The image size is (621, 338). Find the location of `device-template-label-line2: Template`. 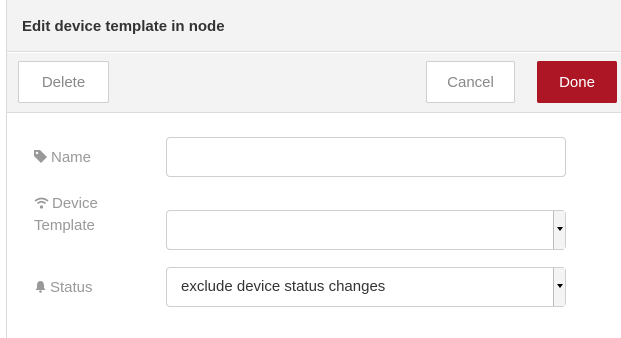

device-template-label-line2: Template is located at coordinates (64, 225).